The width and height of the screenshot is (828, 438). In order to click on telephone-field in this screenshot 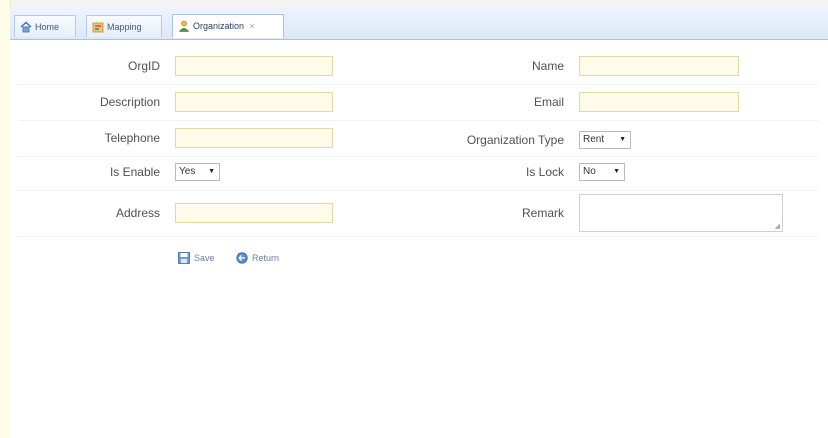, I will do `click(254, 138)`.